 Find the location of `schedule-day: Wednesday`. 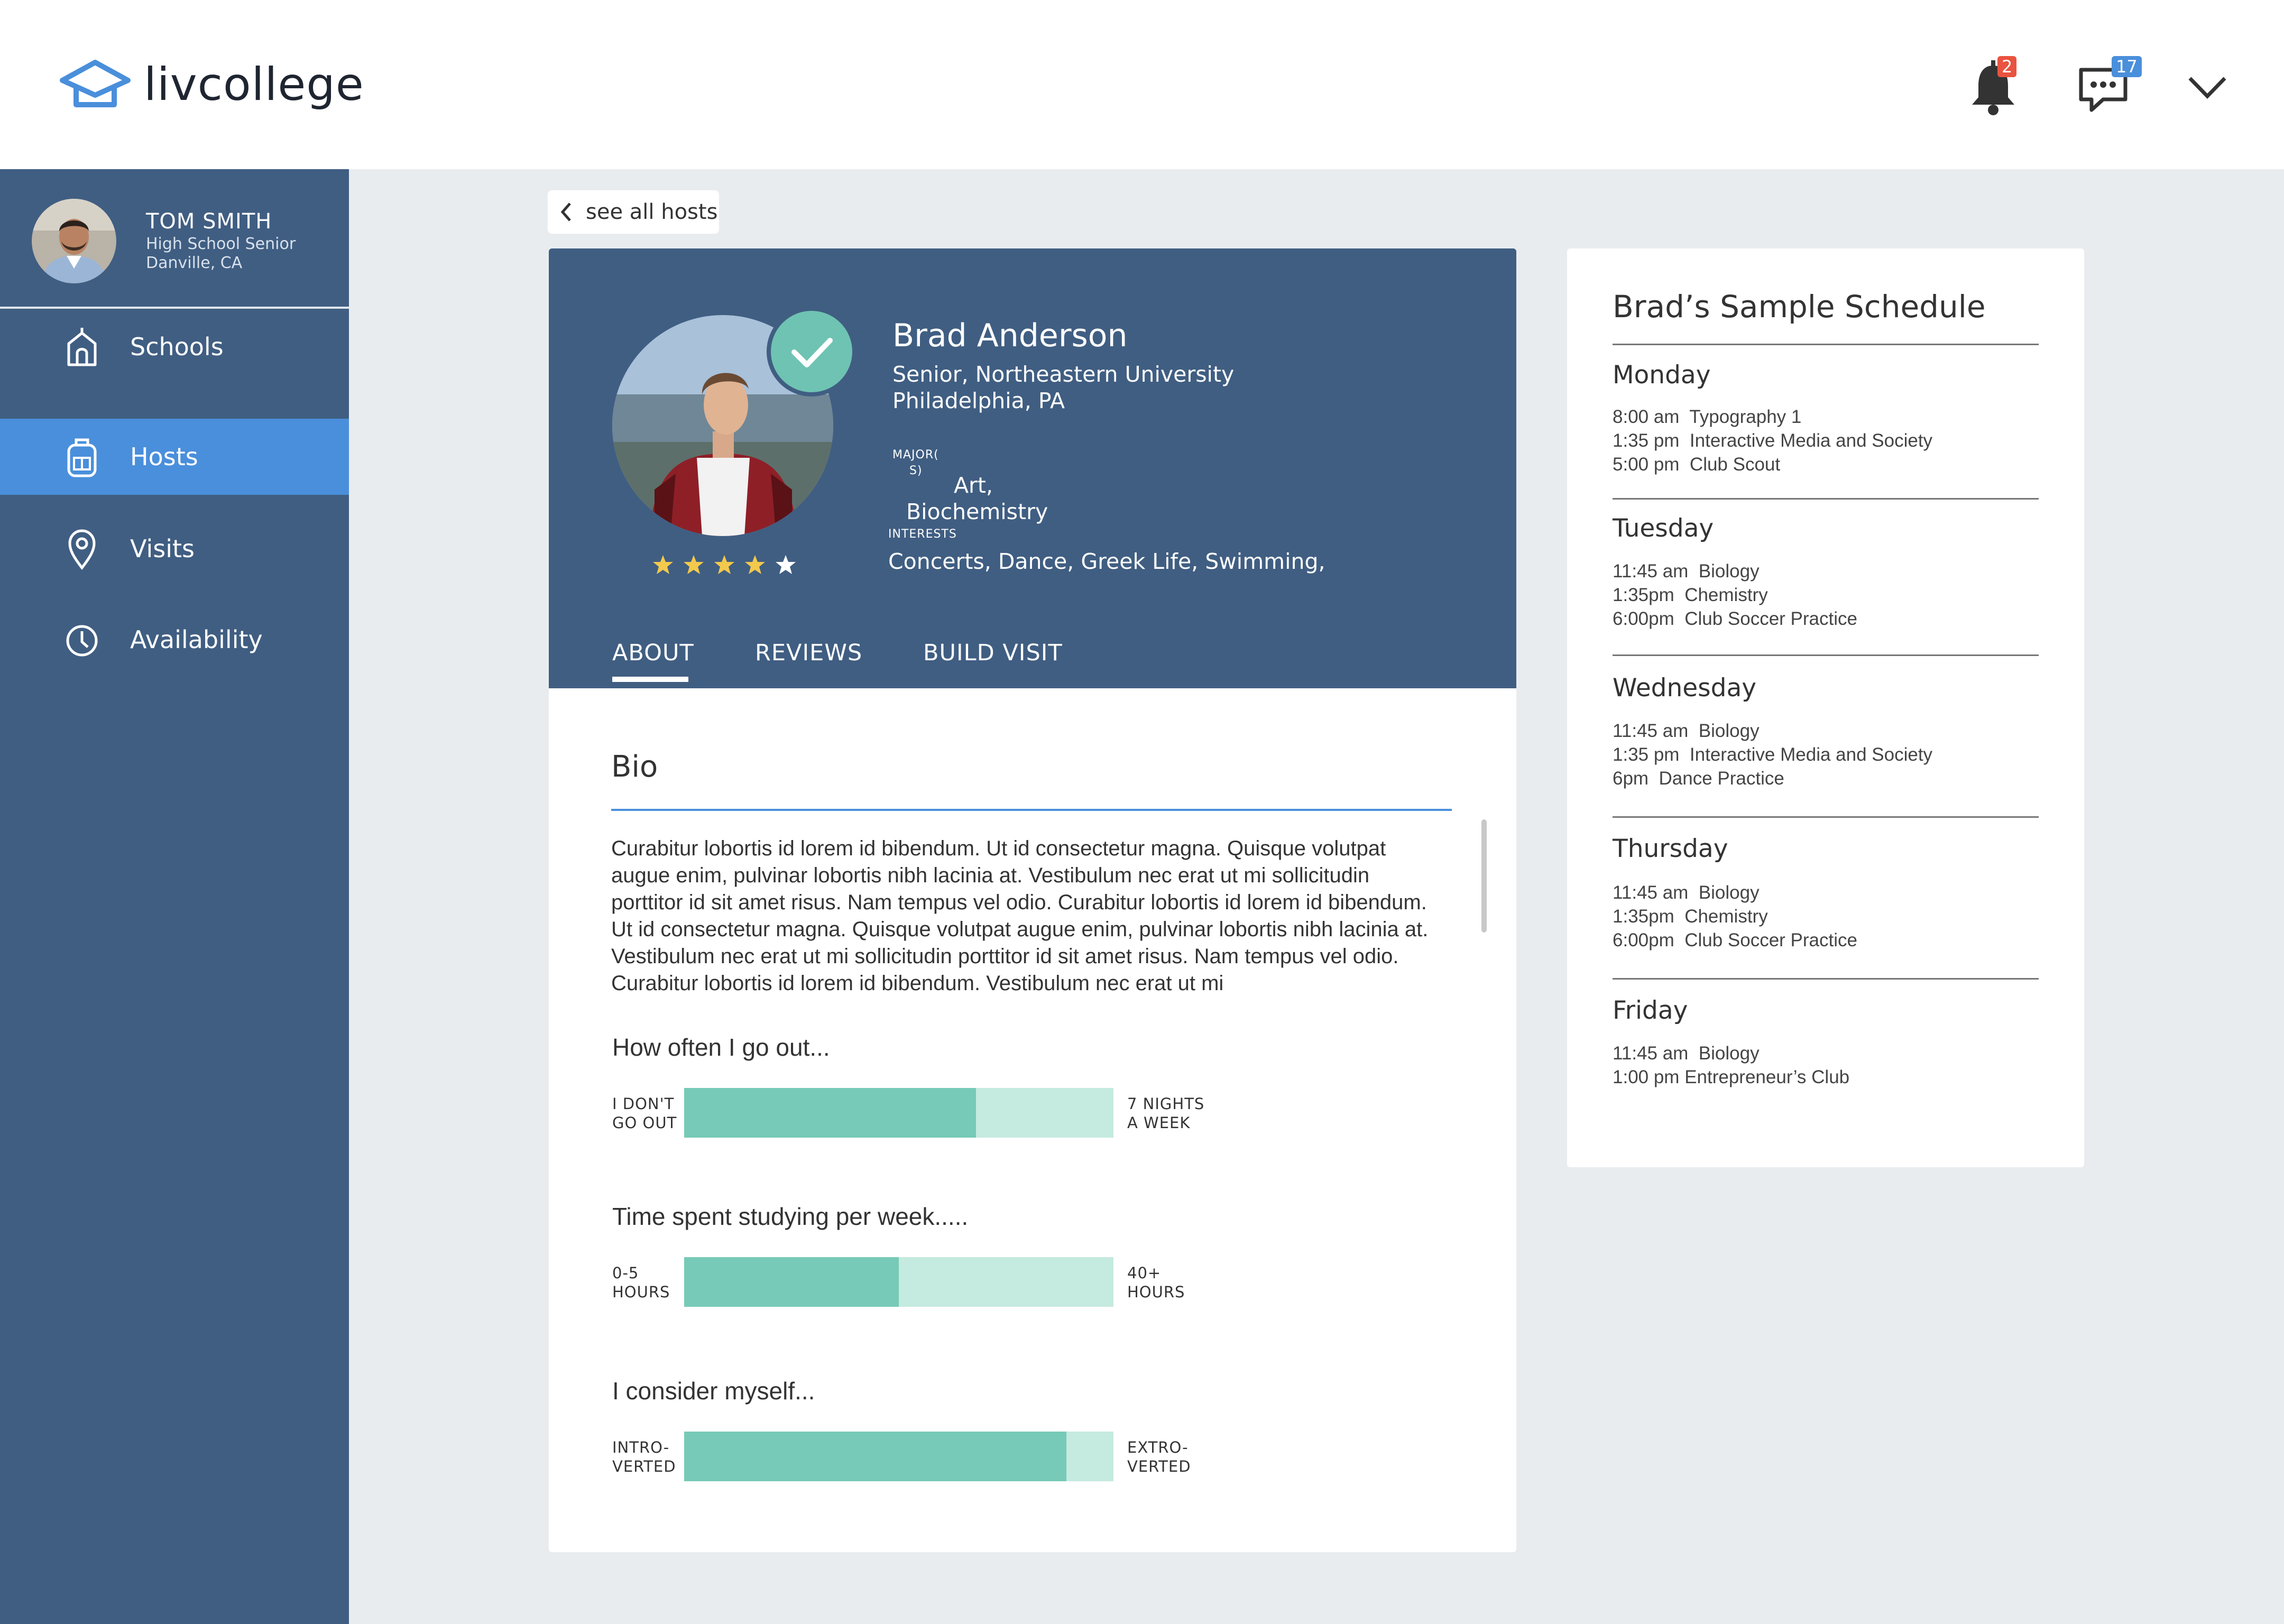

schedule-day: Wednesday is located at coordinates (1685, 688).